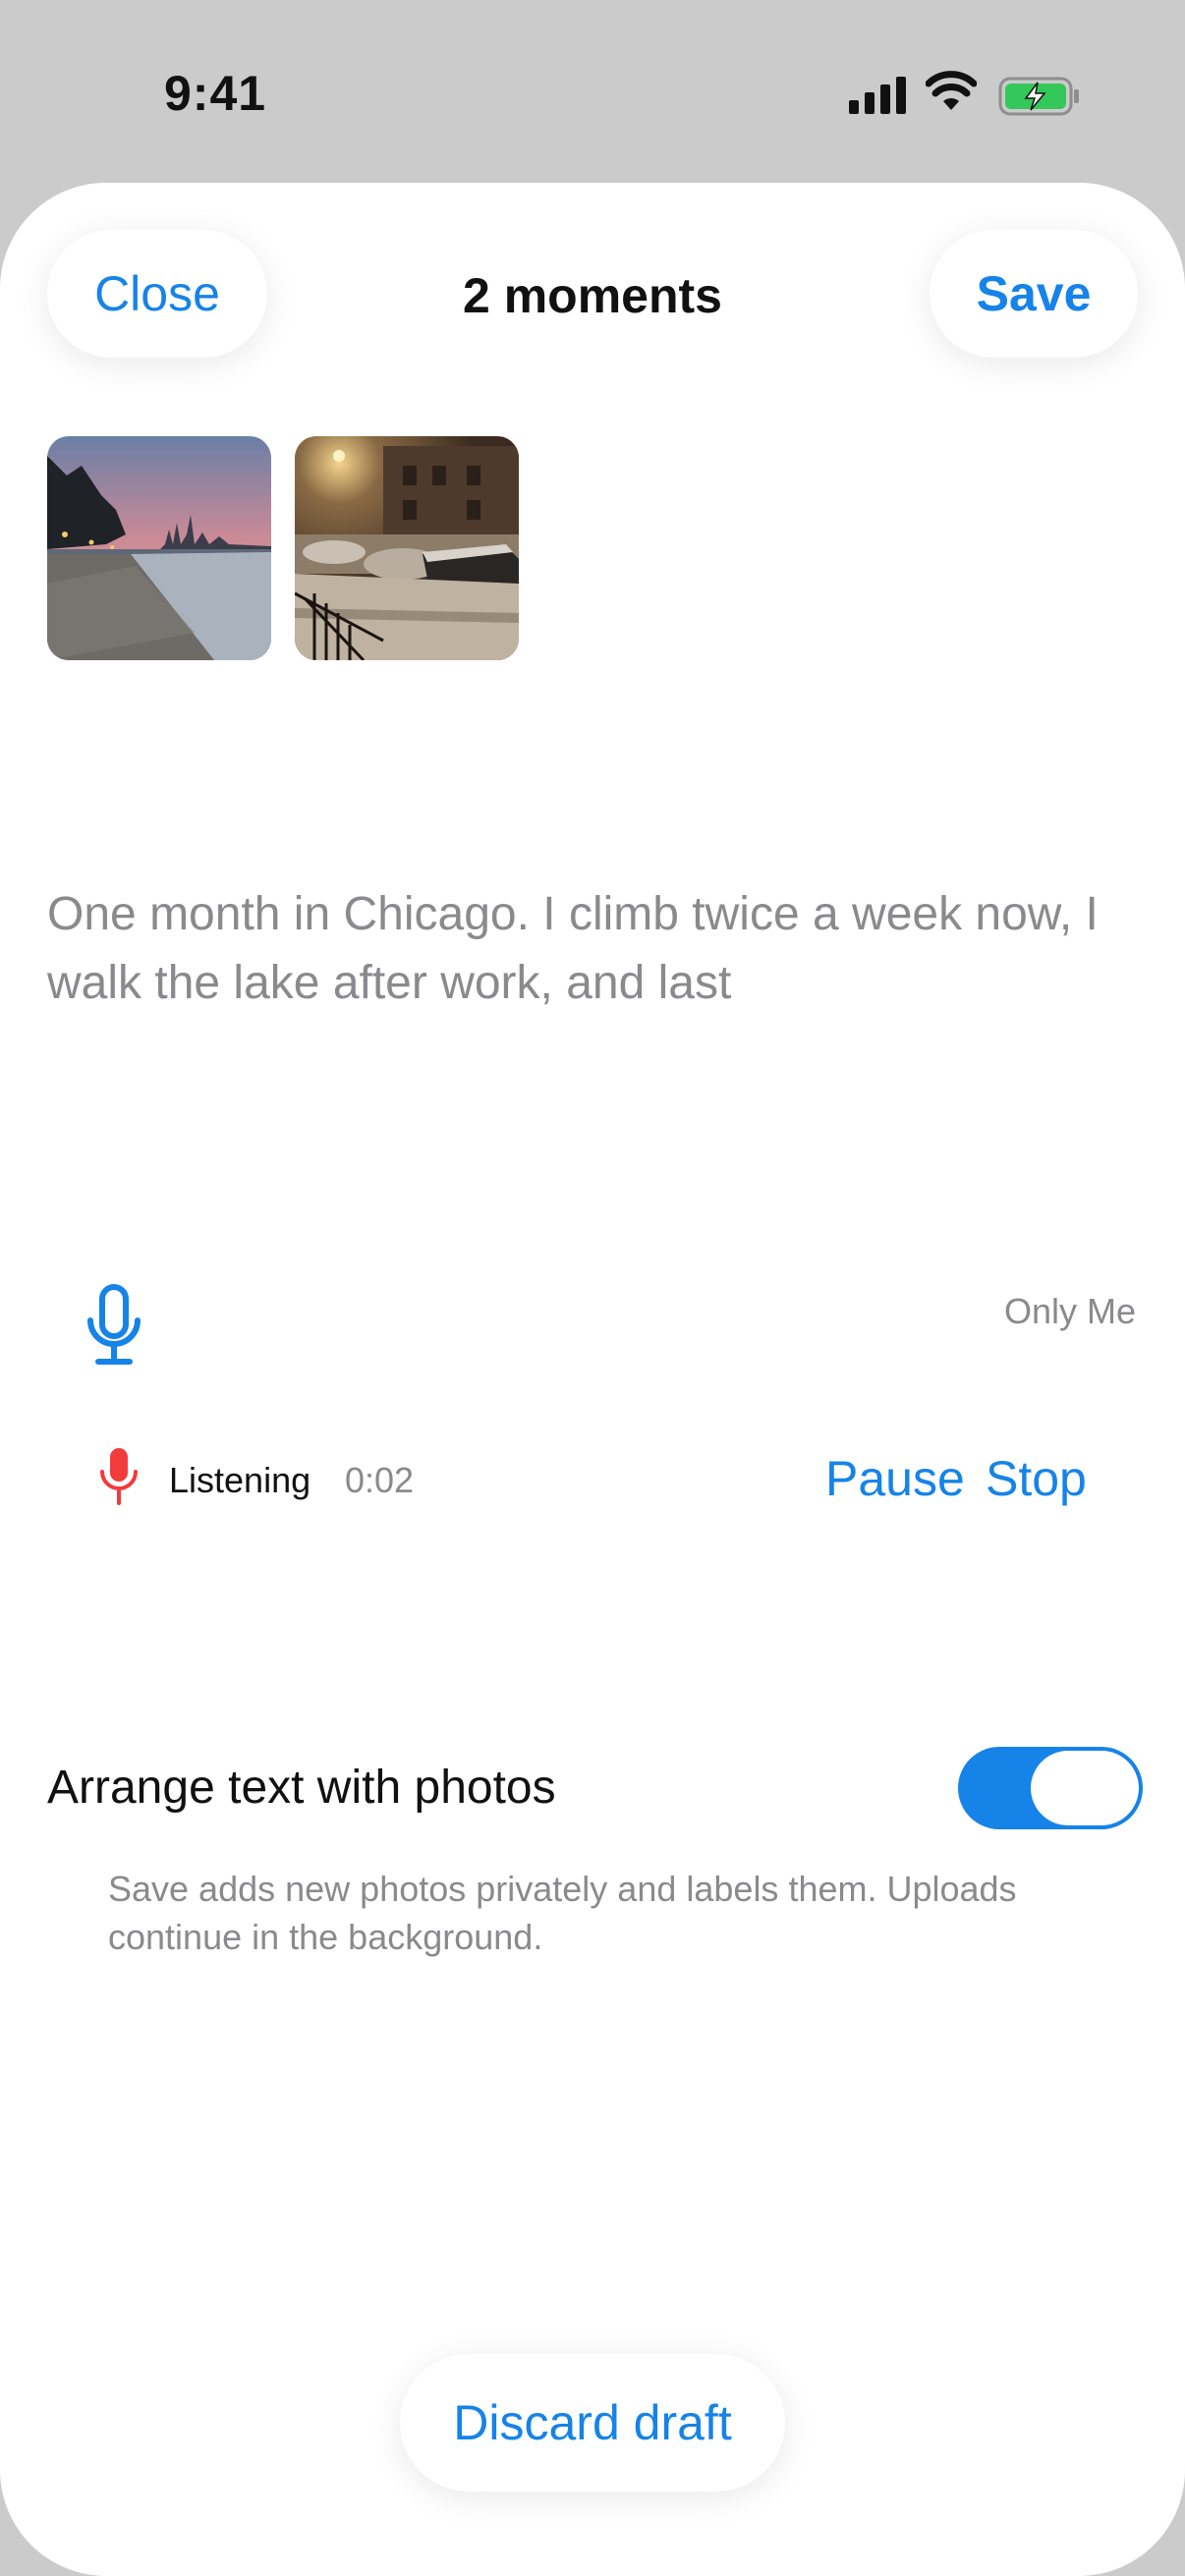 Image resolution: width=1185 pixels, height=2576 pixels. I want to click on save-button: Save, so click(1034, 294).